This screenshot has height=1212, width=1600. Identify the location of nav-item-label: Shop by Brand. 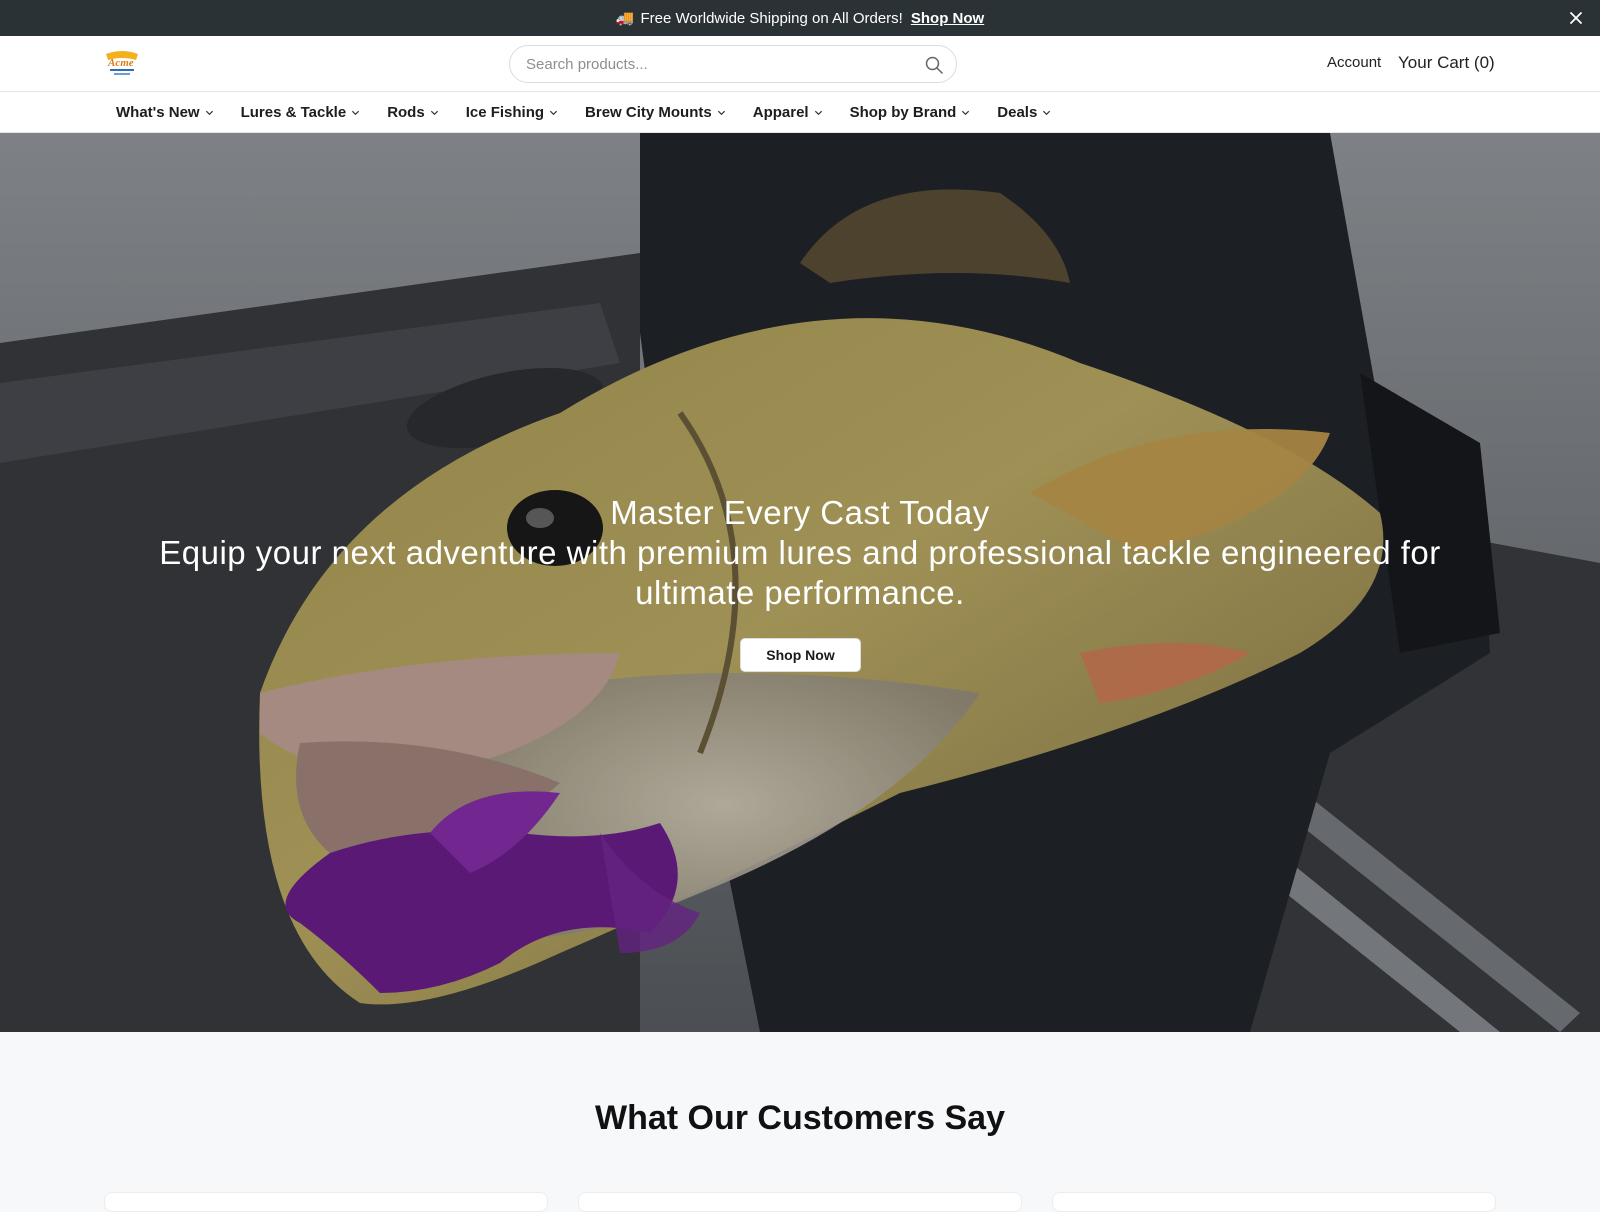
(903, 112).